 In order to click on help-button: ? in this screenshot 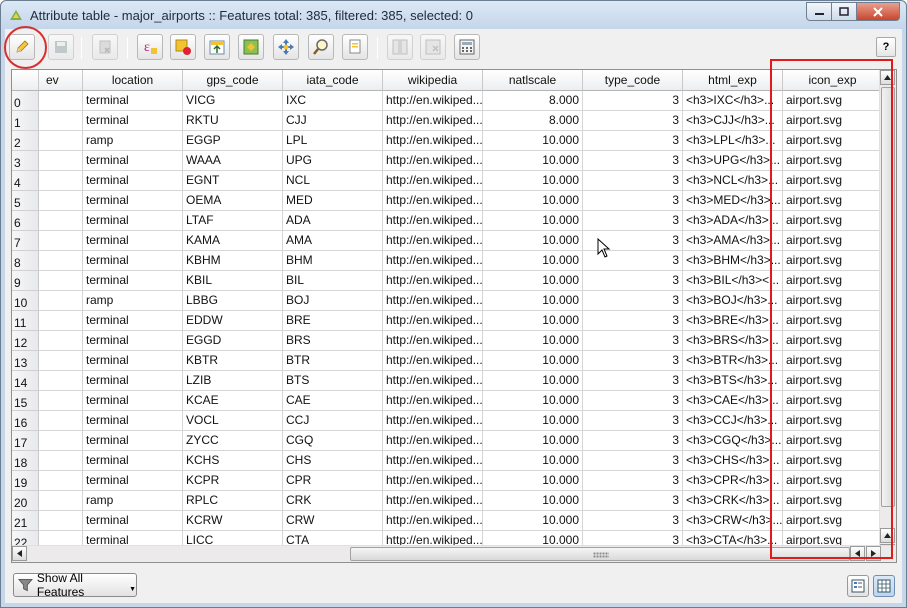, I will do `click(886, 47)`.